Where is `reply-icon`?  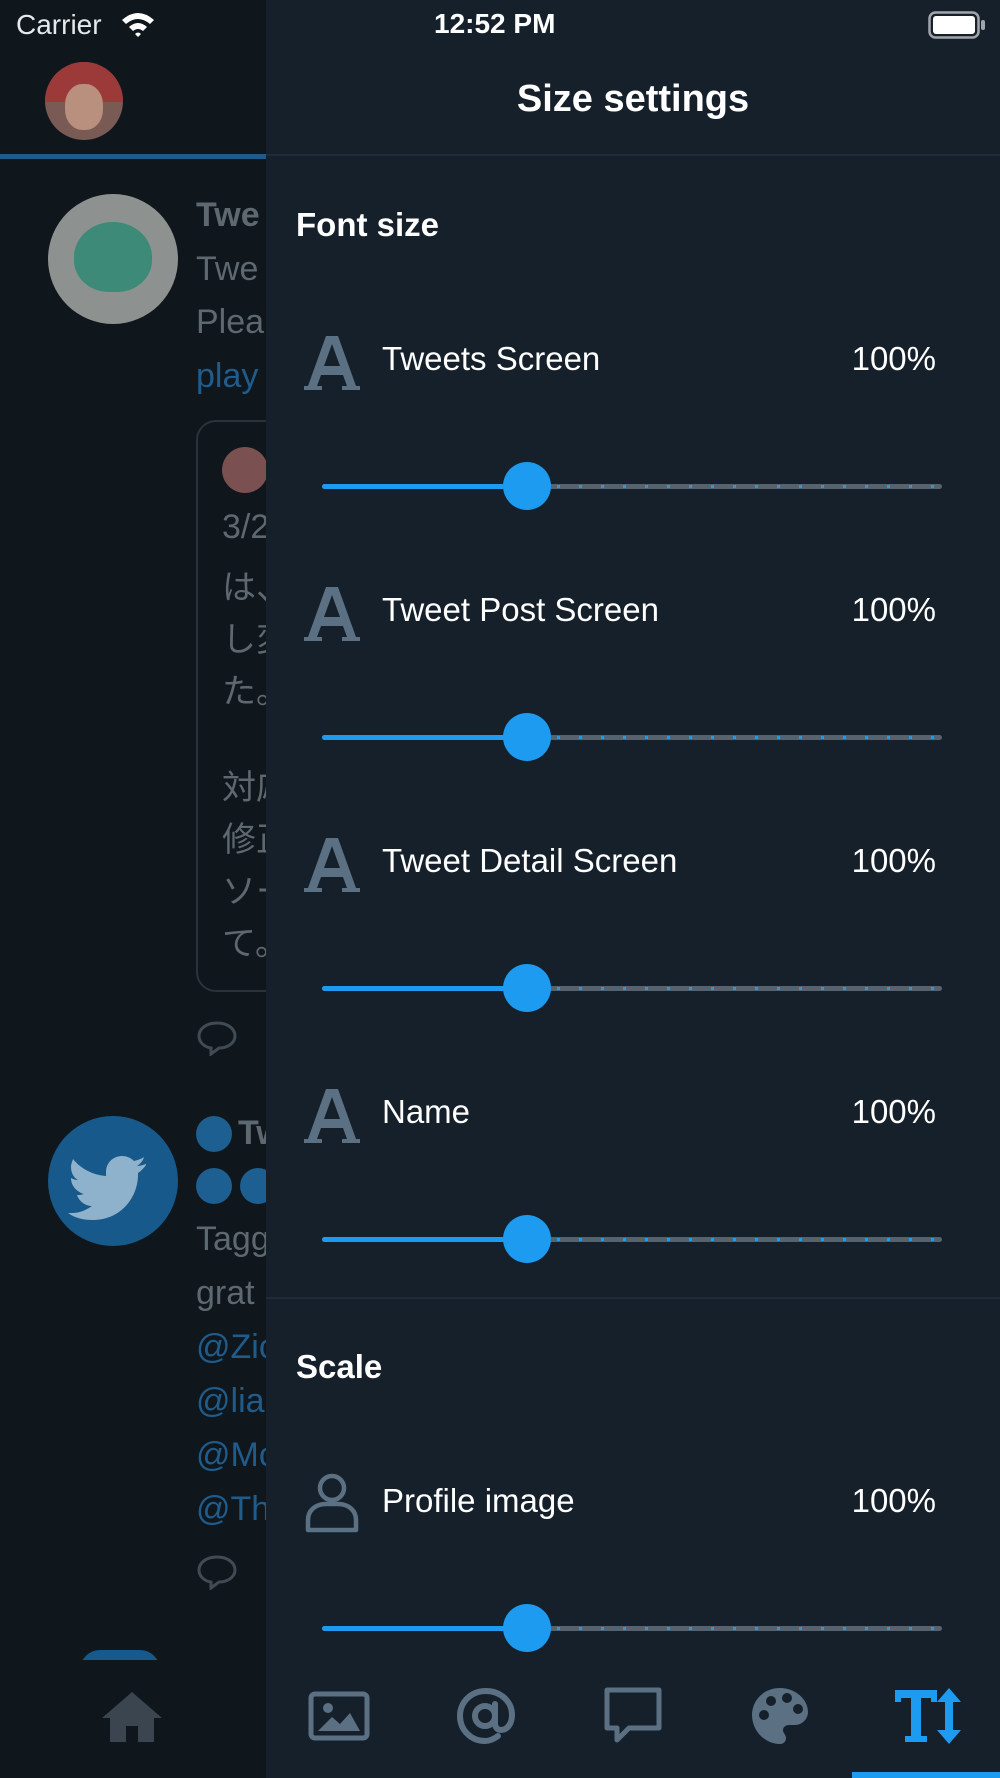
reply-icon is located at coordinates (217, 1038).